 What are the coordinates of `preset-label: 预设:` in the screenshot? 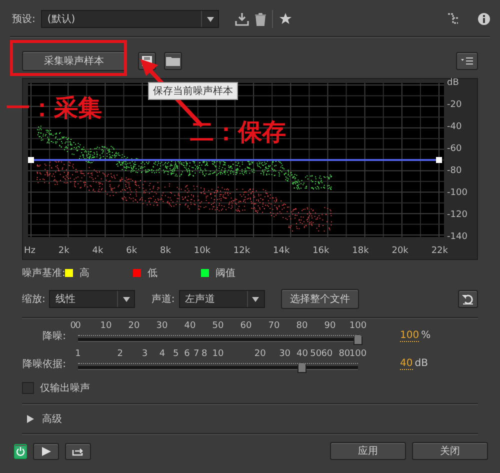 It's located at (24, 19).